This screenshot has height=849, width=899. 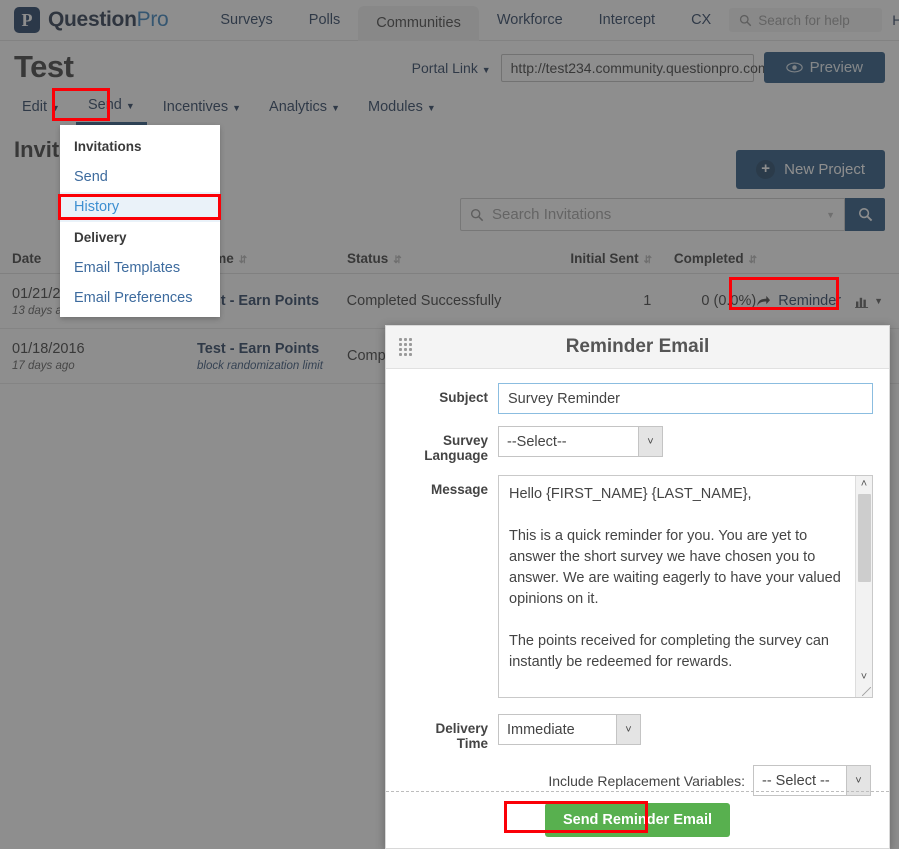 What do you see at coordinates (580, 441) in the screenshot?
I see `survey-language-select: --Select-- ˅` at bounding box center [580, 441].